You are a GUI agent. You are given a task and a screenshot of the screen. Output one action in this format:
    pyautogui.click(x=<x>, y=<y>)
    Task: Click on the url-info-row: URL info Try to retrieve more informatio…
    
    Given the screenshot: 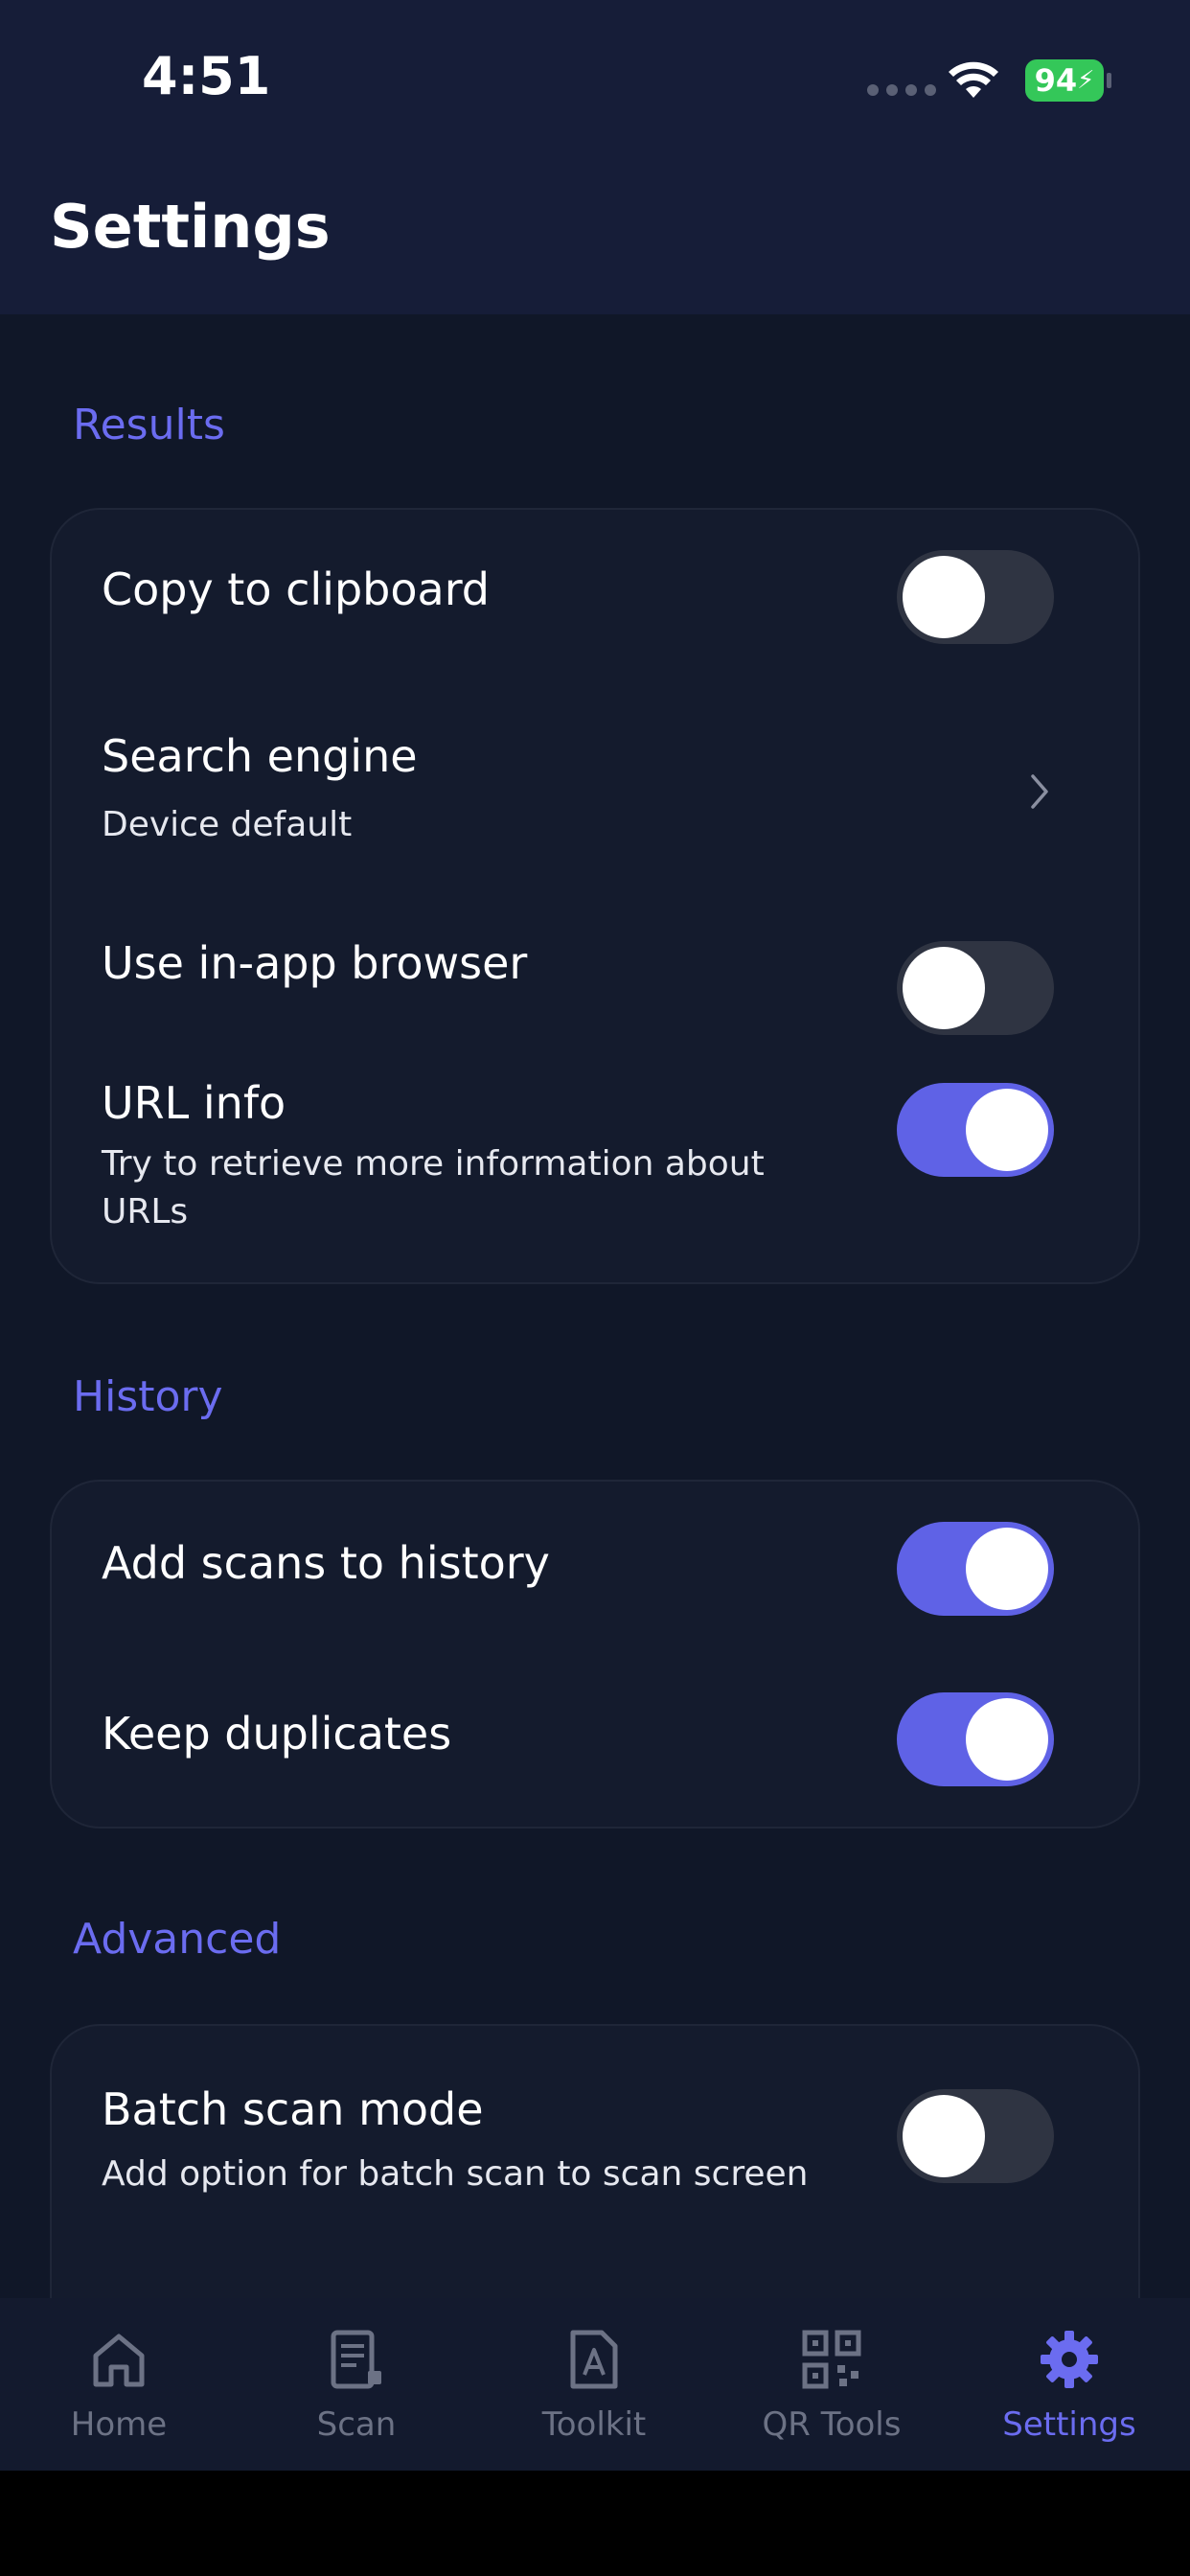 What is the action you would take?
    pyautogui.click(x=595, y=1158)
    